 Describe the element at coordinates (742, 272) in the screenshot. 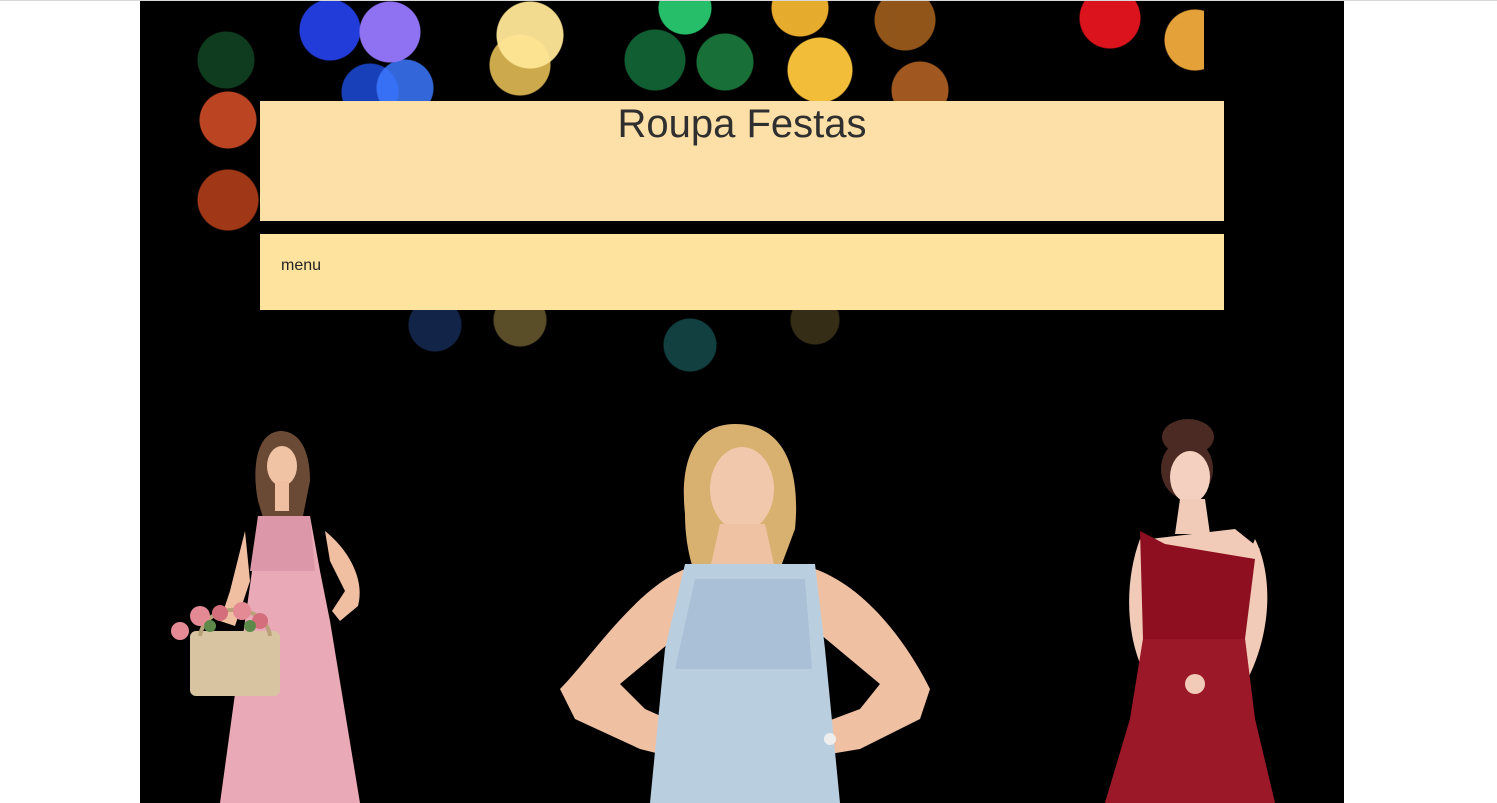

I see `menu-bar: menu` at that location.